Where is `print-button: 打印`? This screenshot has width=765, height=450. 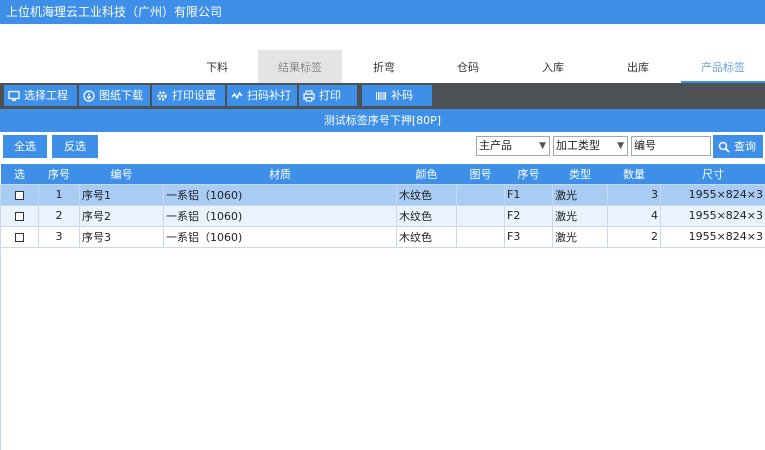 print-button: 打印 is located at coordinates (328, 95).